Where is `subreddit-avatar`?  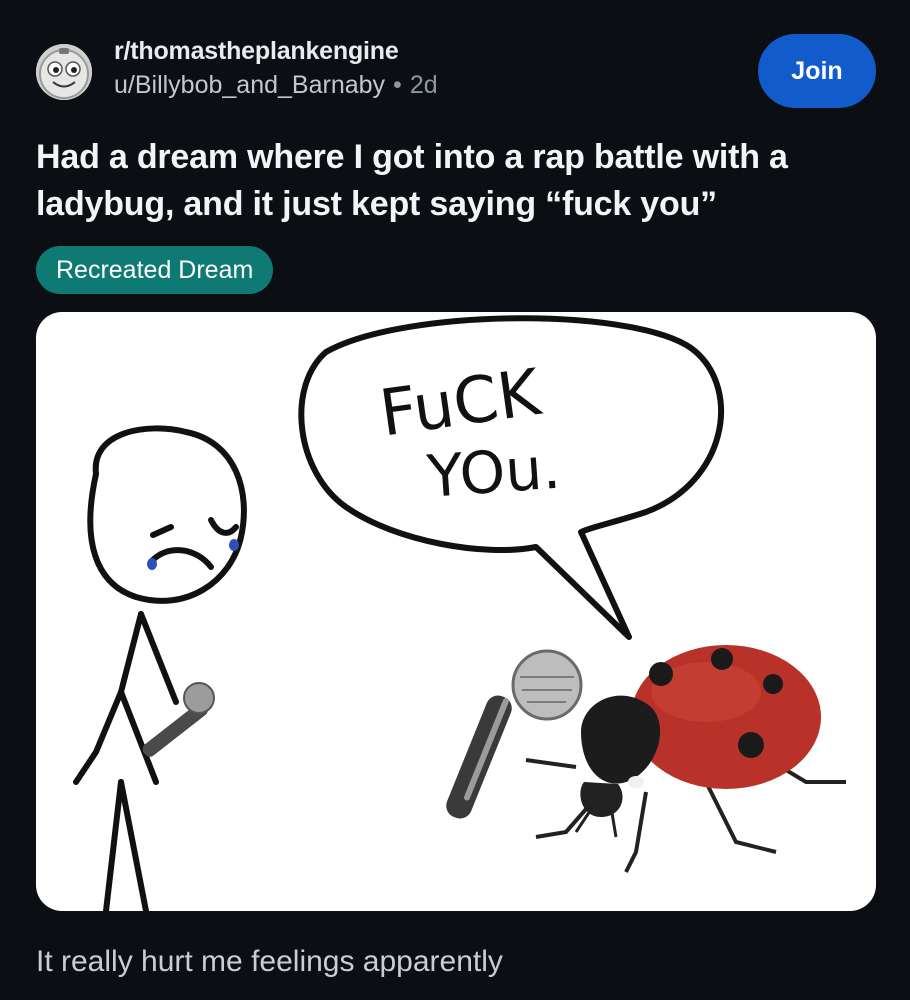 subreddit-avatar is located at coordinates (64, 72).